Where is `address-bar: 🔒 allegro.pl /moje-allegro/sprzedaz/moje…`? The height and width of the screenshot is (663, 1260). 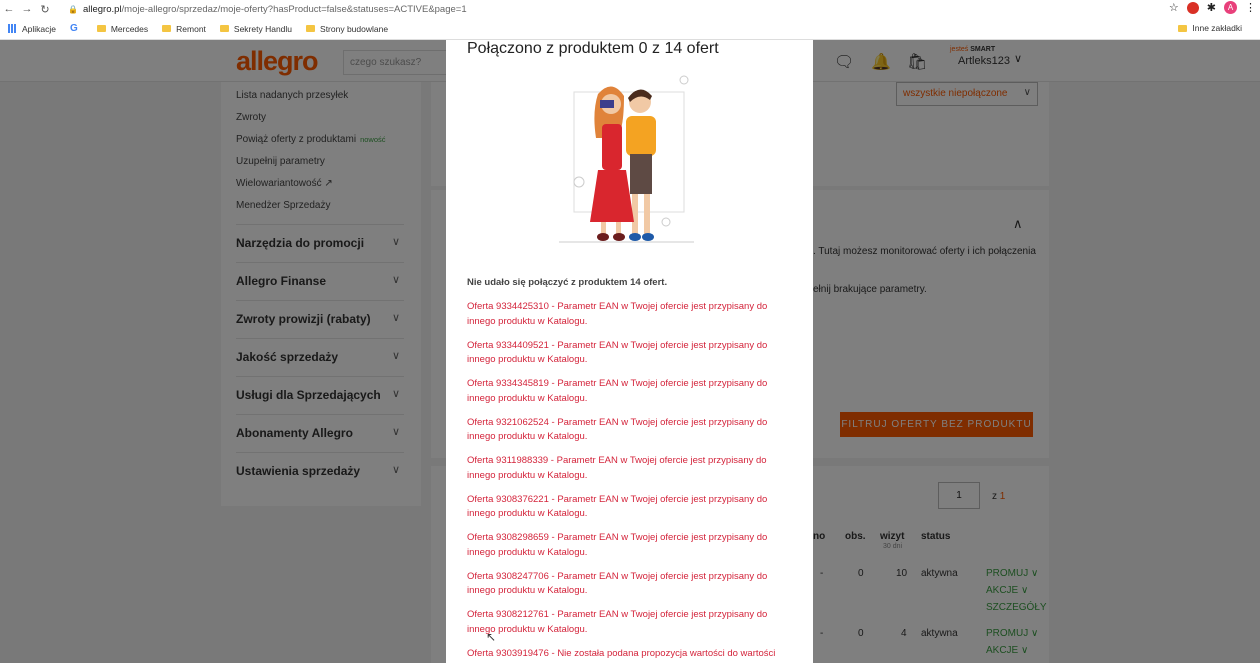
address-bar: 🔒 allegro.pl /moje-allegro/sprzedaz/moje… is located at coordinates (267, 9).